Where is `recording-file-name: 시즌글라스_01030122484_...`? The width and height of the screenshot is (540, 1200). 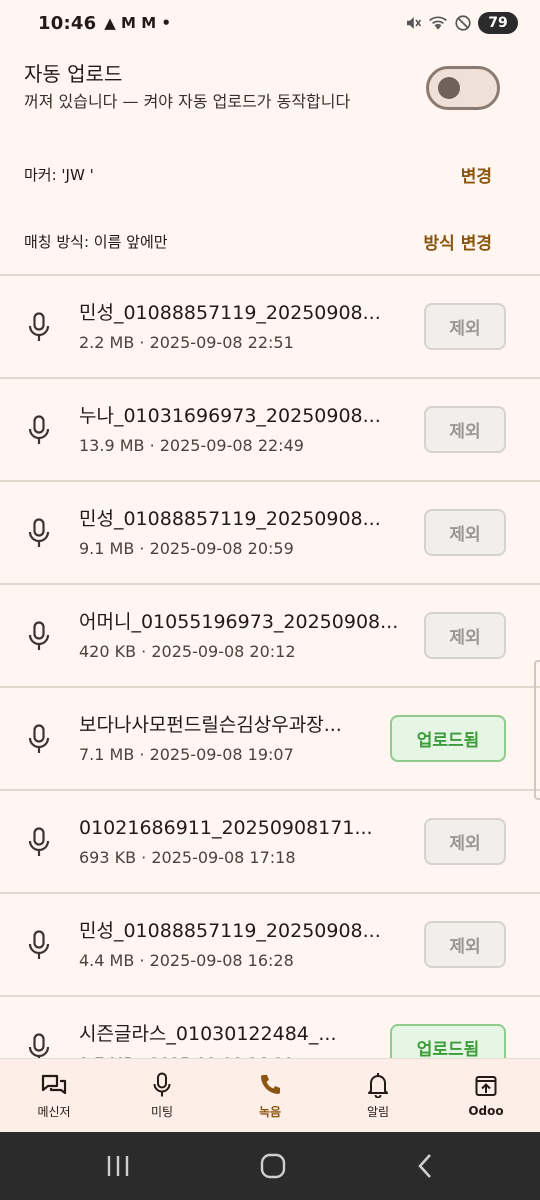
recording-file-name: 시즌글라스_01030122484_... is located at coordinates (208, 1034).